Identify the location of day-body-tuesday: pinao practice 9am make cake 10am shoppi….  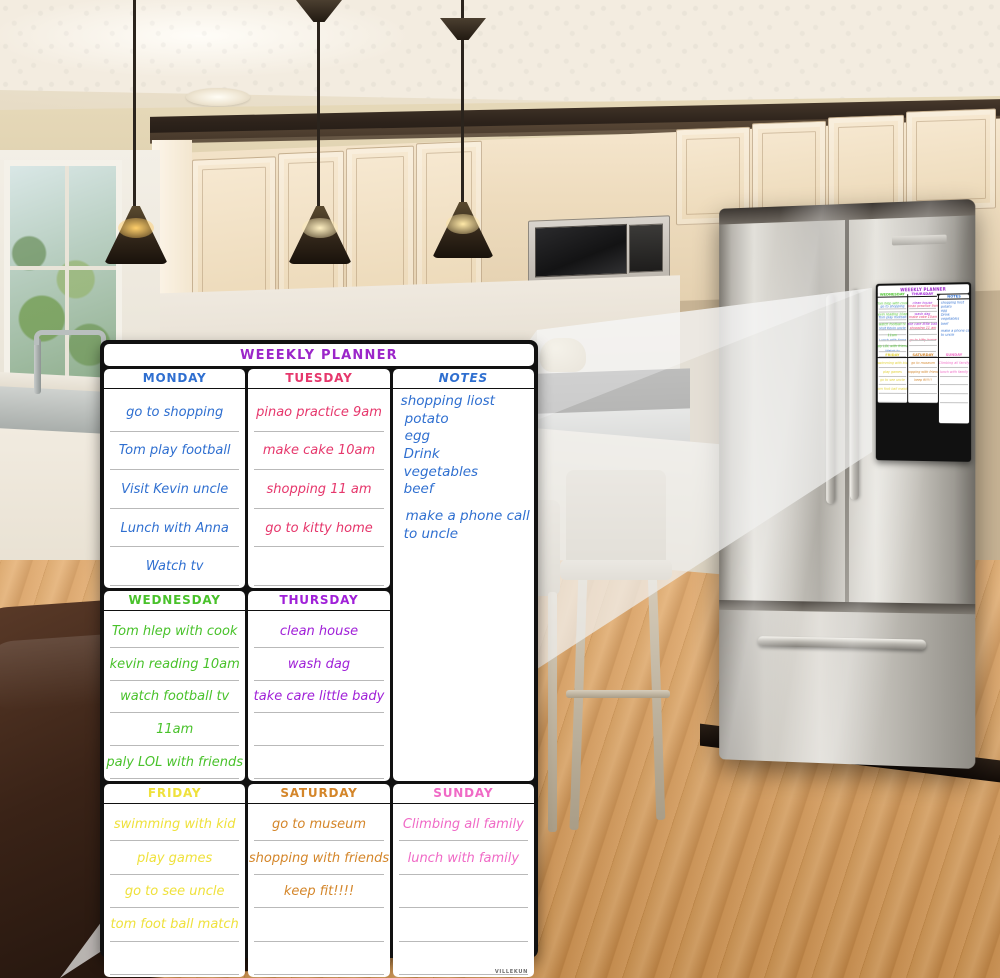
(318, 488).